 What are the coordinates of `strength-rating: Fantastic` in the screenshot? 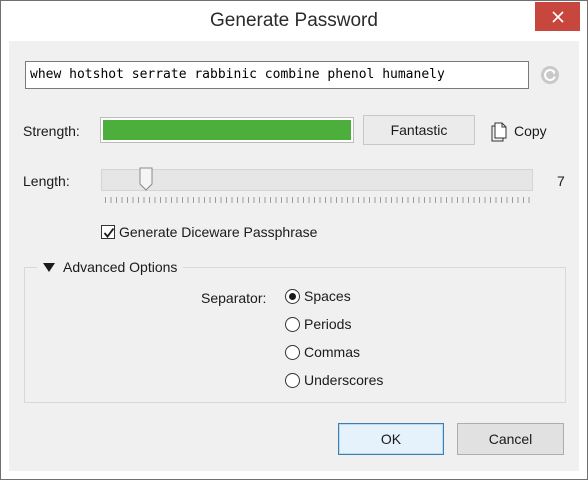 It's located at (419, 130).